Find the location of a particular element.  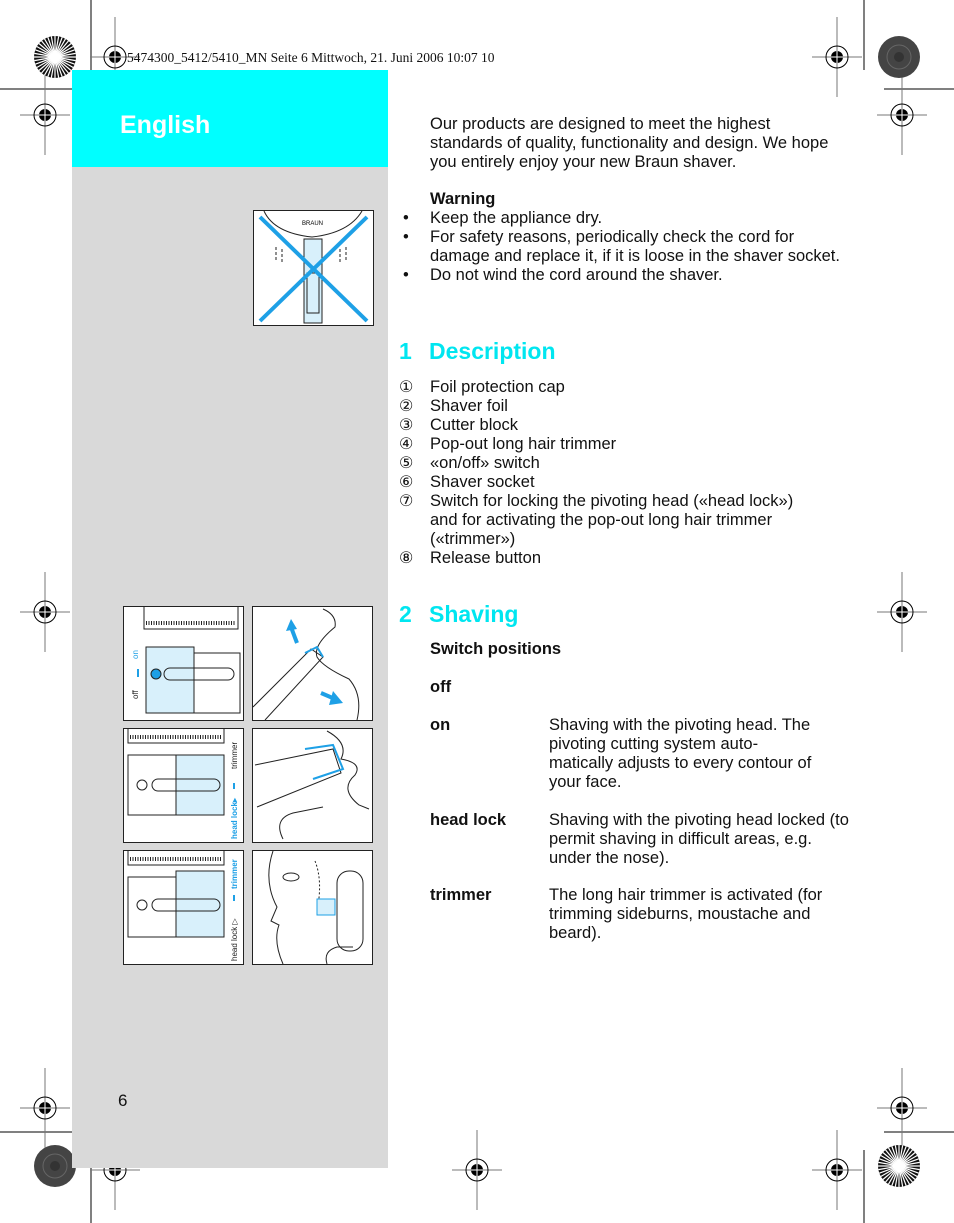

description-item: ⑥ Shaver socket is located at coordinates (467, 482).